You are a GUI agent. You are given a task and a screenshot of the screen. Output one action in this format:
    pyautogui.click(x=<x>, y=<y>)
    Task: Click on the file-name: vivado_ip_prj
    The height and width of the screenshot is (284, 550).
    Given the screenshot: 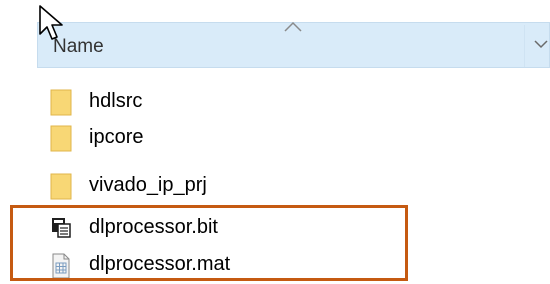 What is the action you would take?
    pyautogui.click(x=148, y=185)
    